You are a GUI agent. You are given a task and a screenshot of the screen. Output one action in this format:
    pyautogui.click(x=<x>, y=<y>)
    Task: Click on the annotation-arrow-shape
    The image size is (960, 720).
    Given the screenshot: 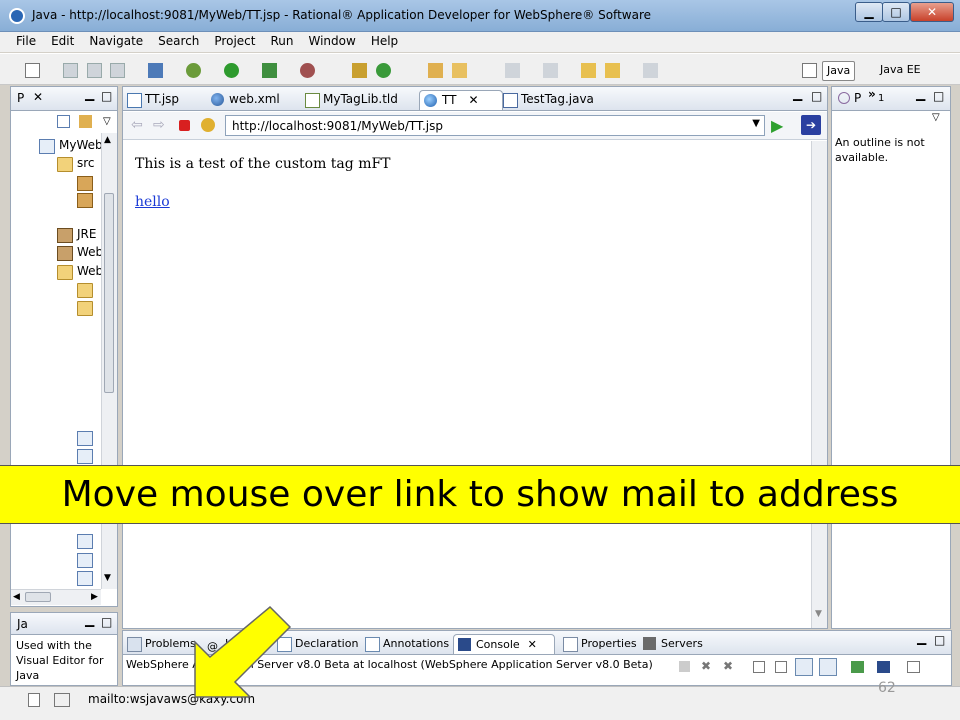 What is the action you would take?
    pyautogui.click(x=243, y=651)
    